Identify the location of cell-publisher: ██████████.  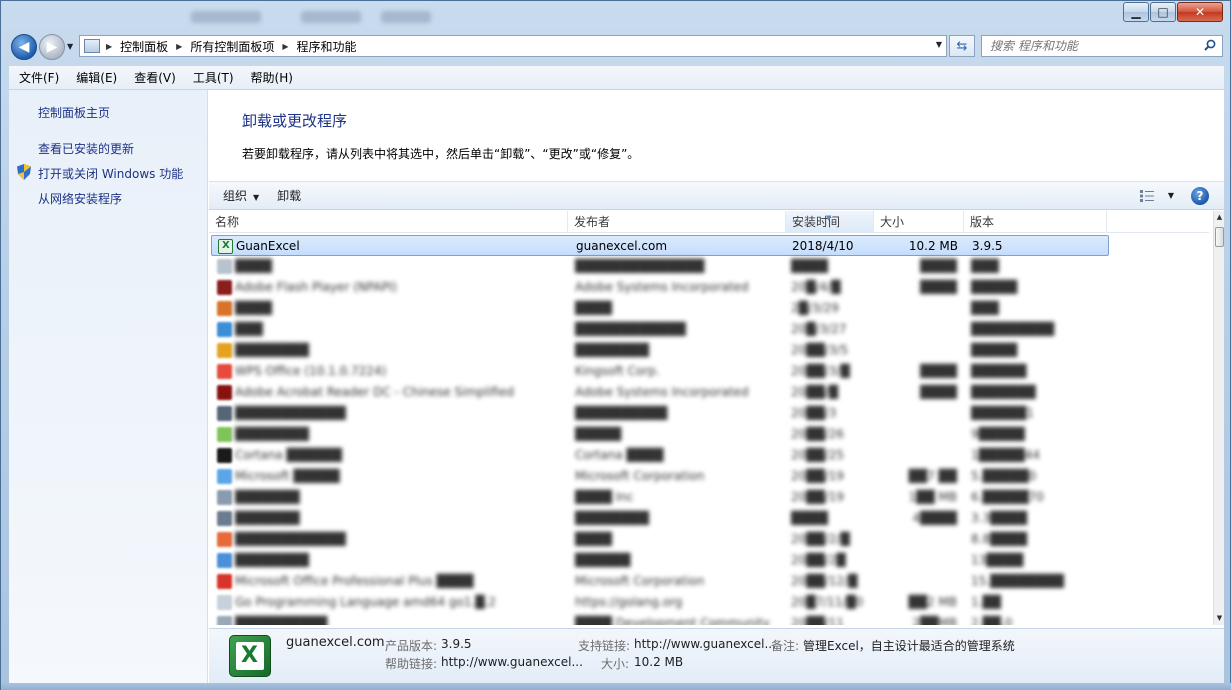
(621, 413).